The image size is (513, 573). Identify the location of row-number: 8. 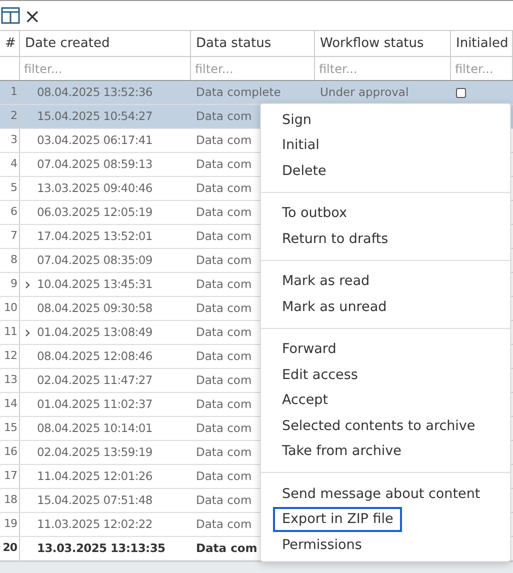
(13, 260).